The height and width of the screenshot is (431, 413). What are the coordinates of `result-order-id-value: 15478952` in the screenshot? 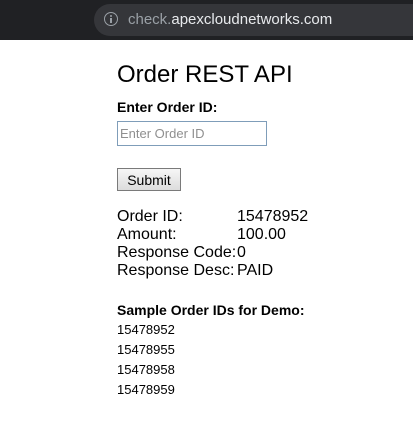 It's located at (273, 216).